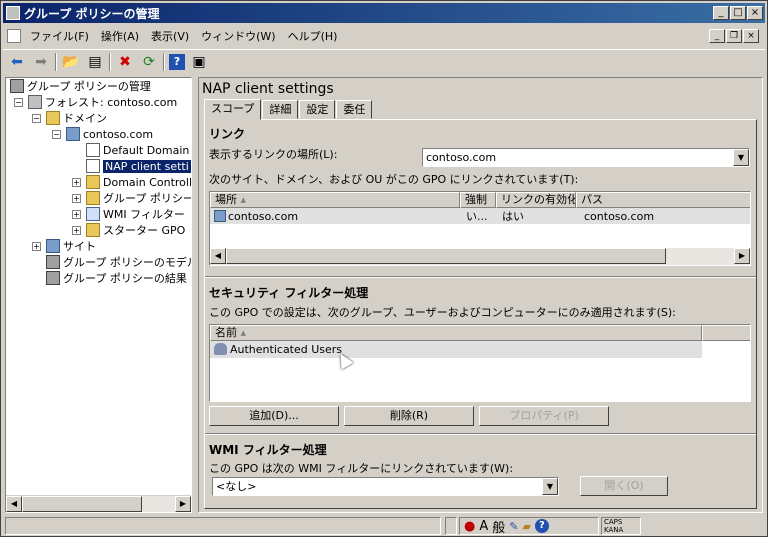 The image size is (768, 537). Describe the element at coordinates (536, 200) in the screenshot. I see `column-header-link-enabled: リンクの有効化` at that location.